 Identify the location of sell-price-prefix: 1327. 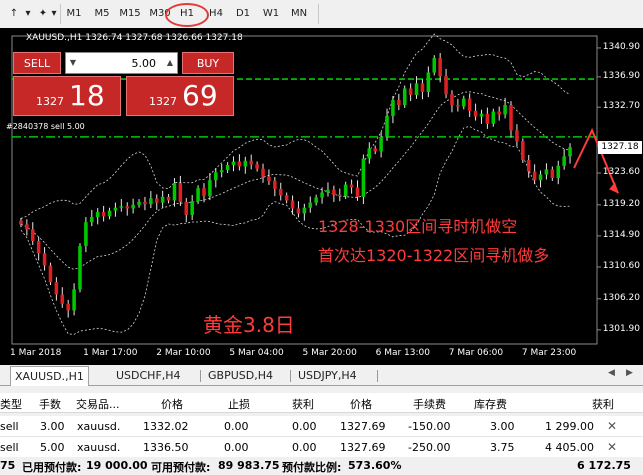
(50, 101).